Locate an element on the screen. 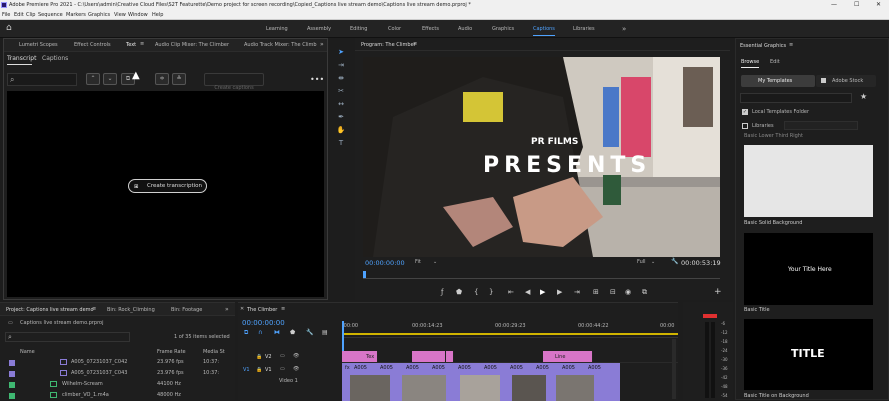 The height and width of the screenshot is (401, 889). chevron-up-icon: ⌃ is located at coordinates (93, 79).